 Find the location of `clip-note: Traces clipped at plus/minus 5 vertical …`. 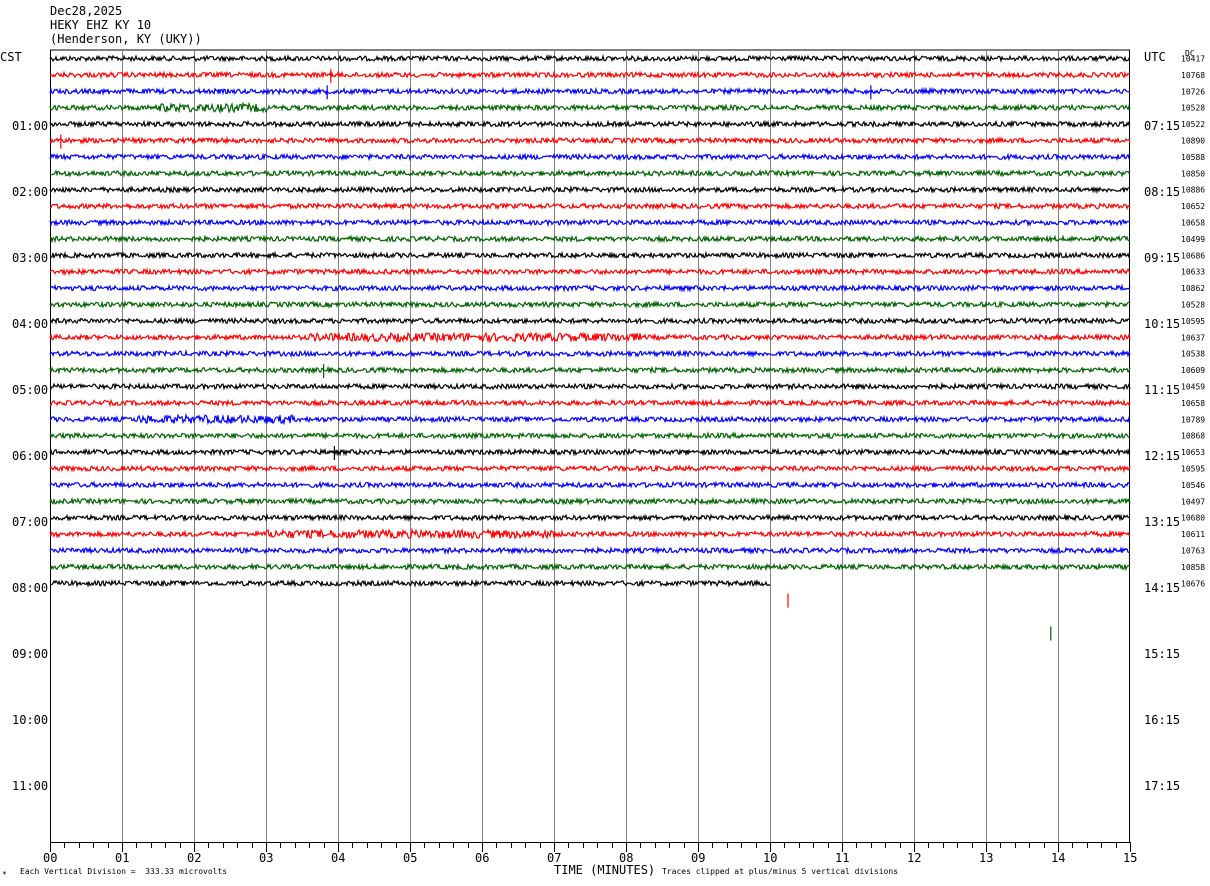

clip-note: Traces clipped at plus/minus 5 vertical … is located at coordinates (780, 871).